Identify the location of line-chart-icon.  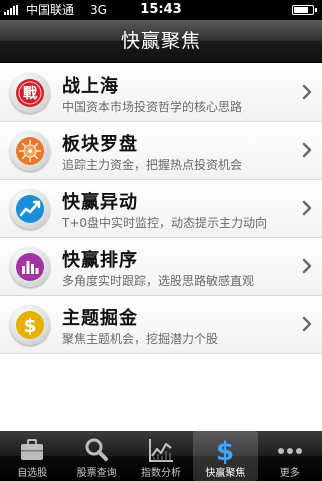
(160, 450).